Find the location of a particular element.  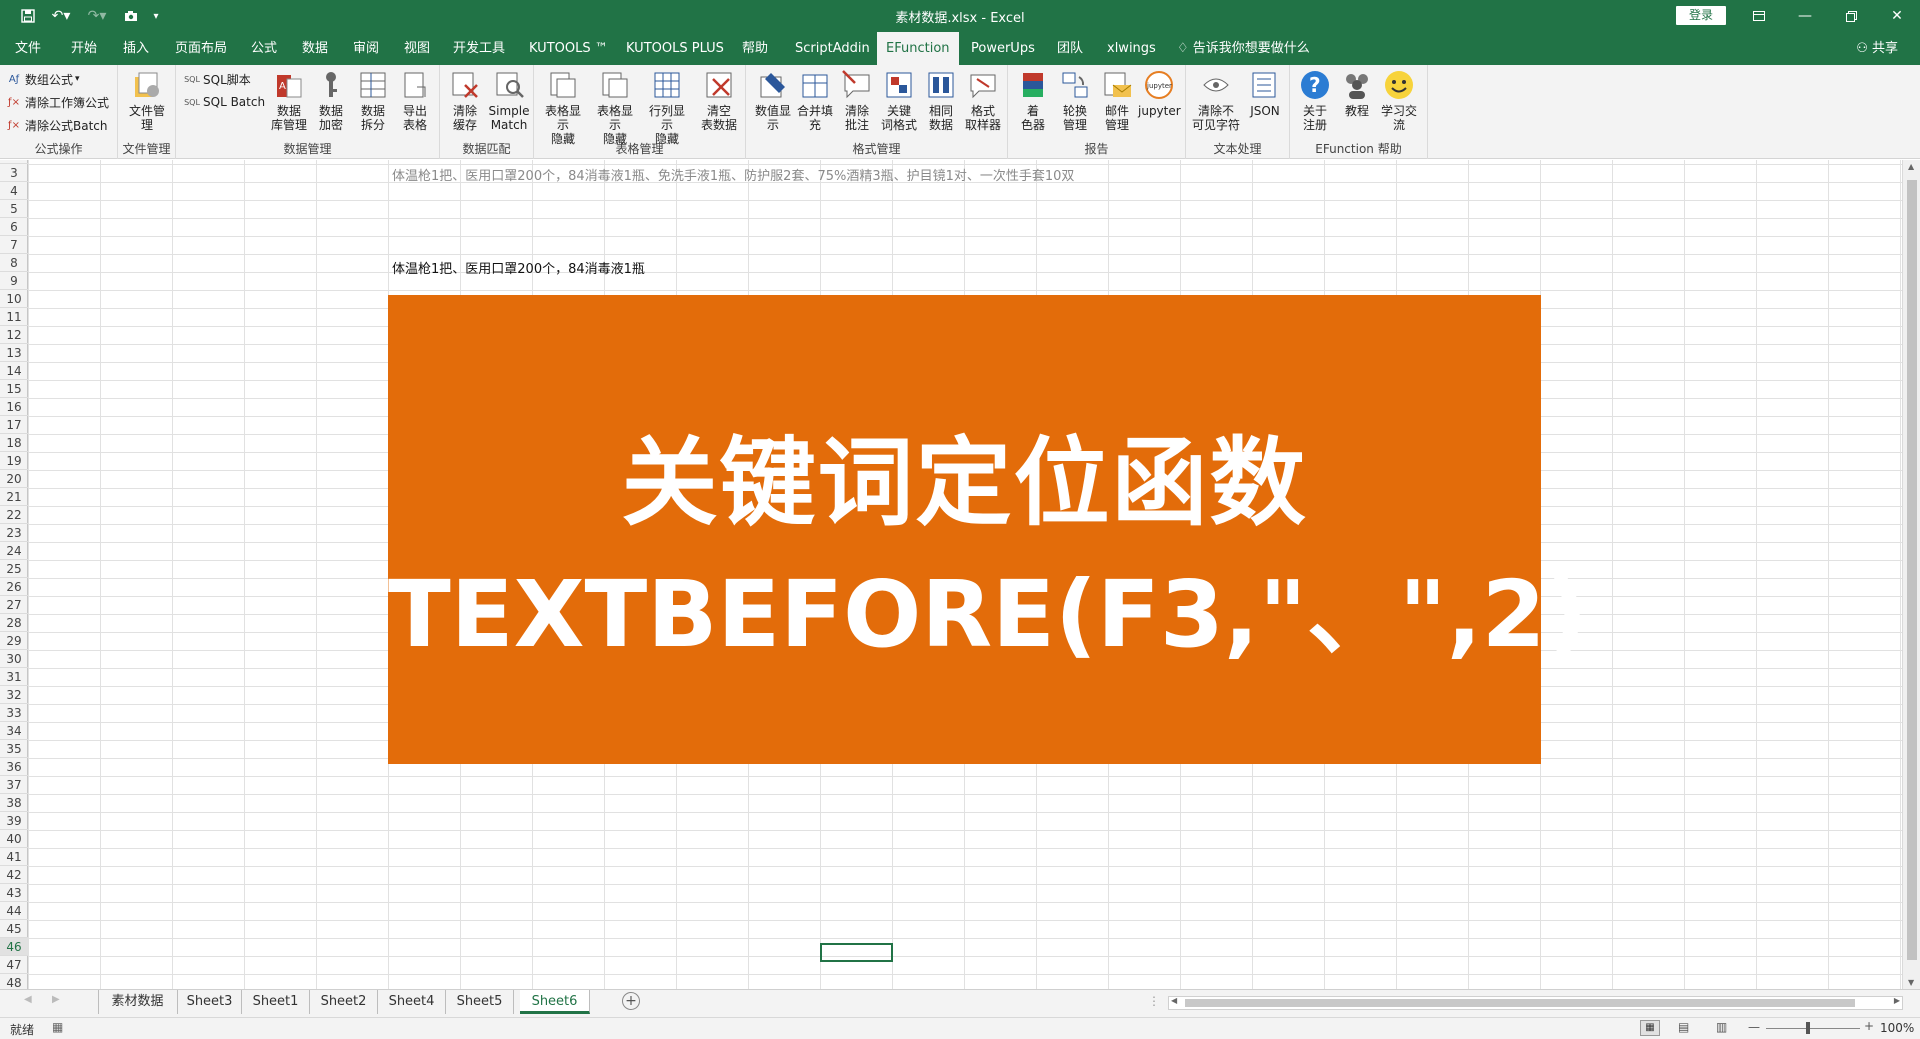

vertical-scrollbar: ▲ ▼ is located at coordinates (1911, 574).